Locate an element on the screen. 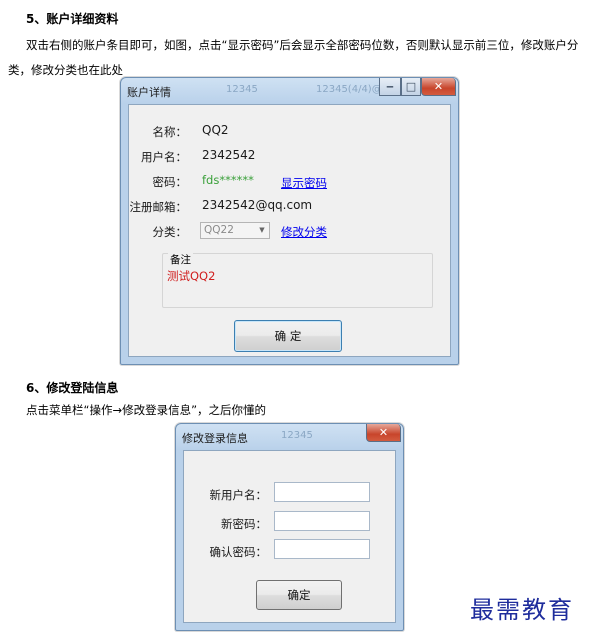 The width and height of the screenshot is (592, 634). section-6-heading: 6、修改登陆信息 is located at coordinates (72, 388).